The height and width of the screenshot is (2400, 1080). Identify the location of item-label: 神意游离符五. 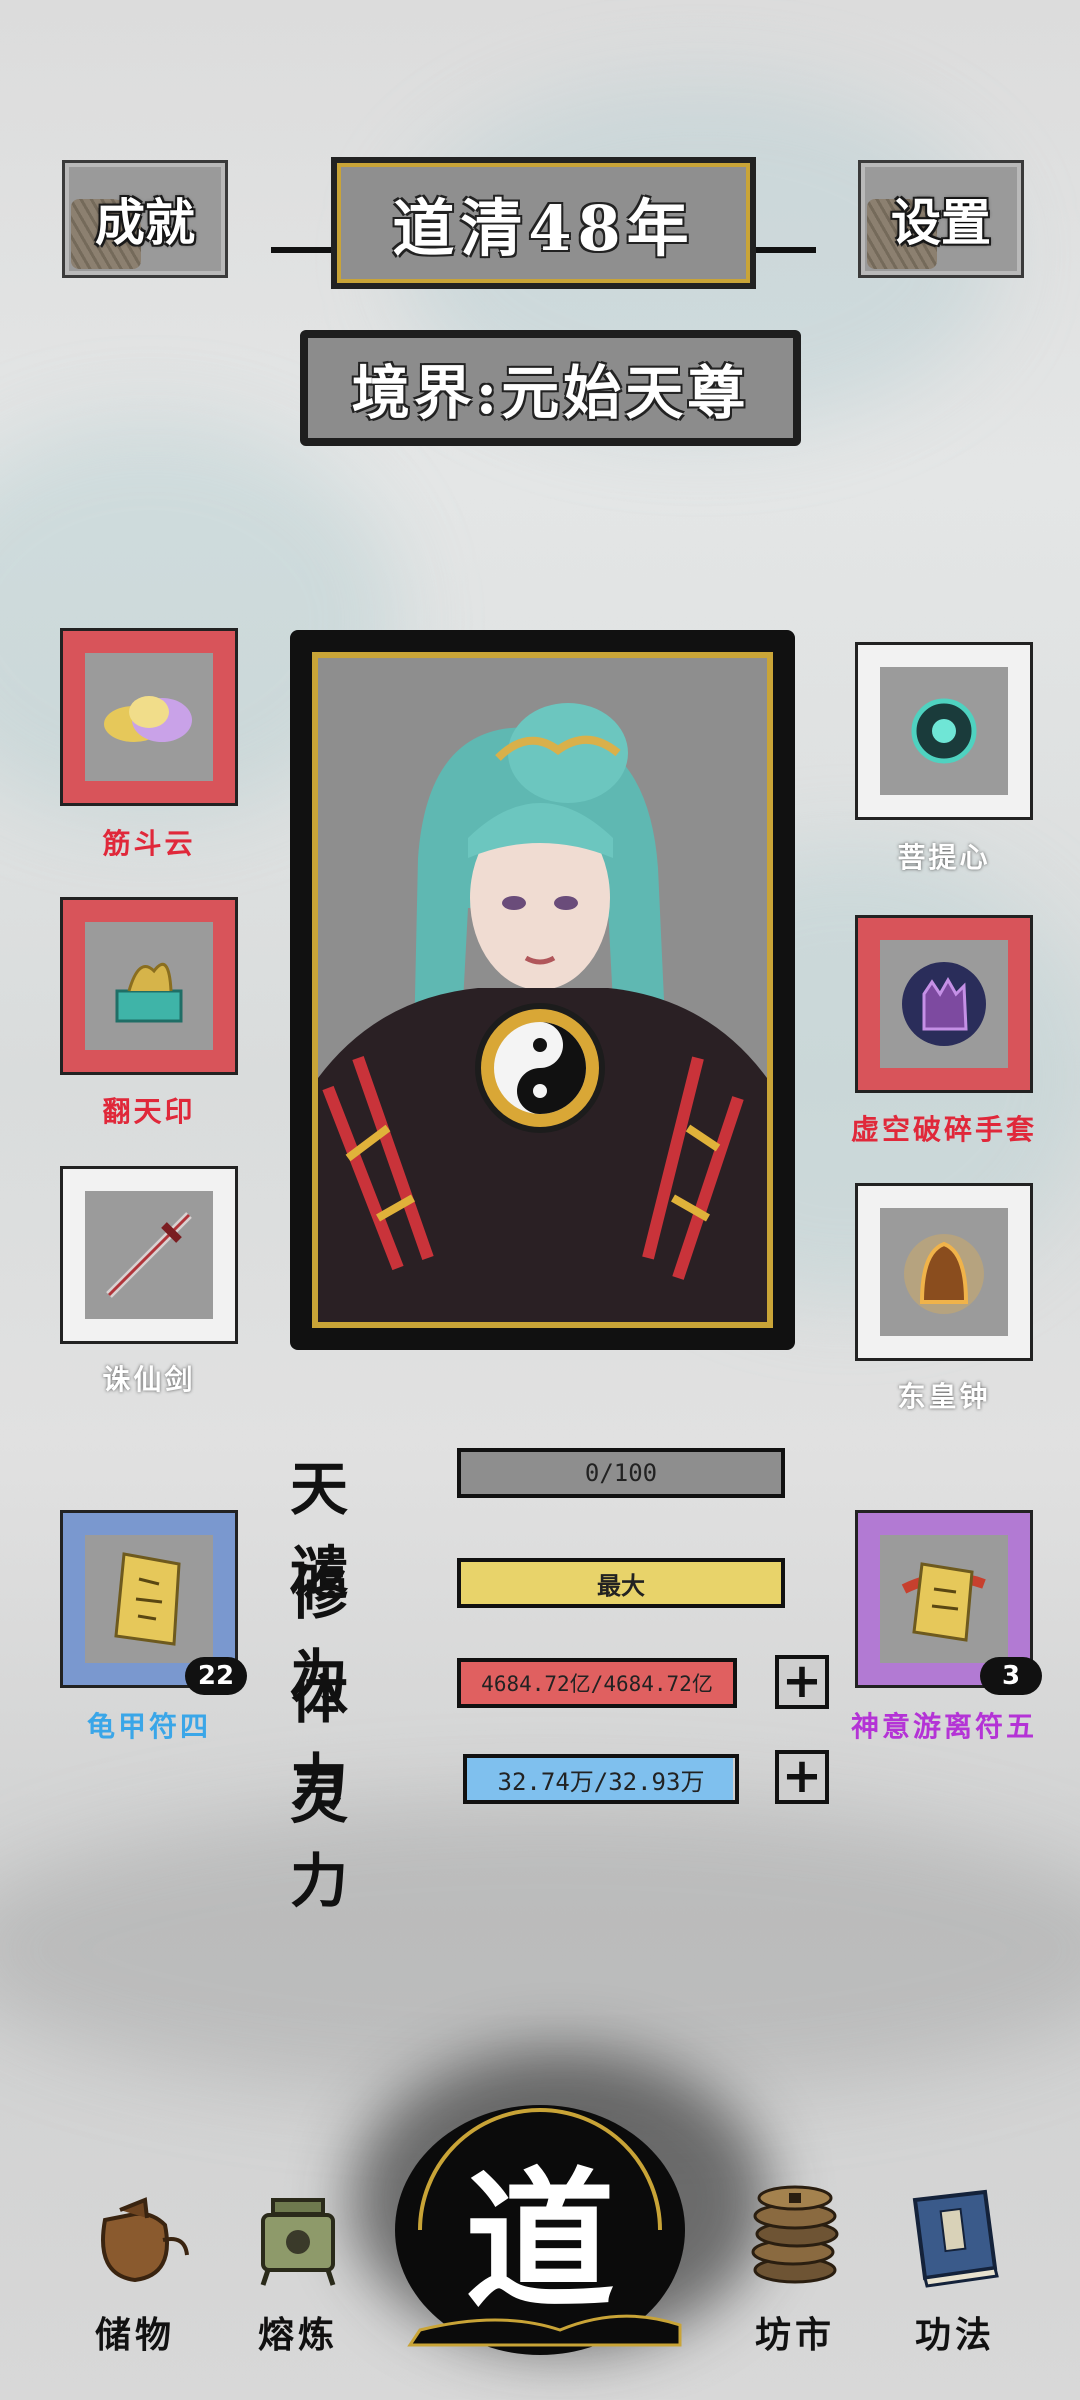
(943, 1726).